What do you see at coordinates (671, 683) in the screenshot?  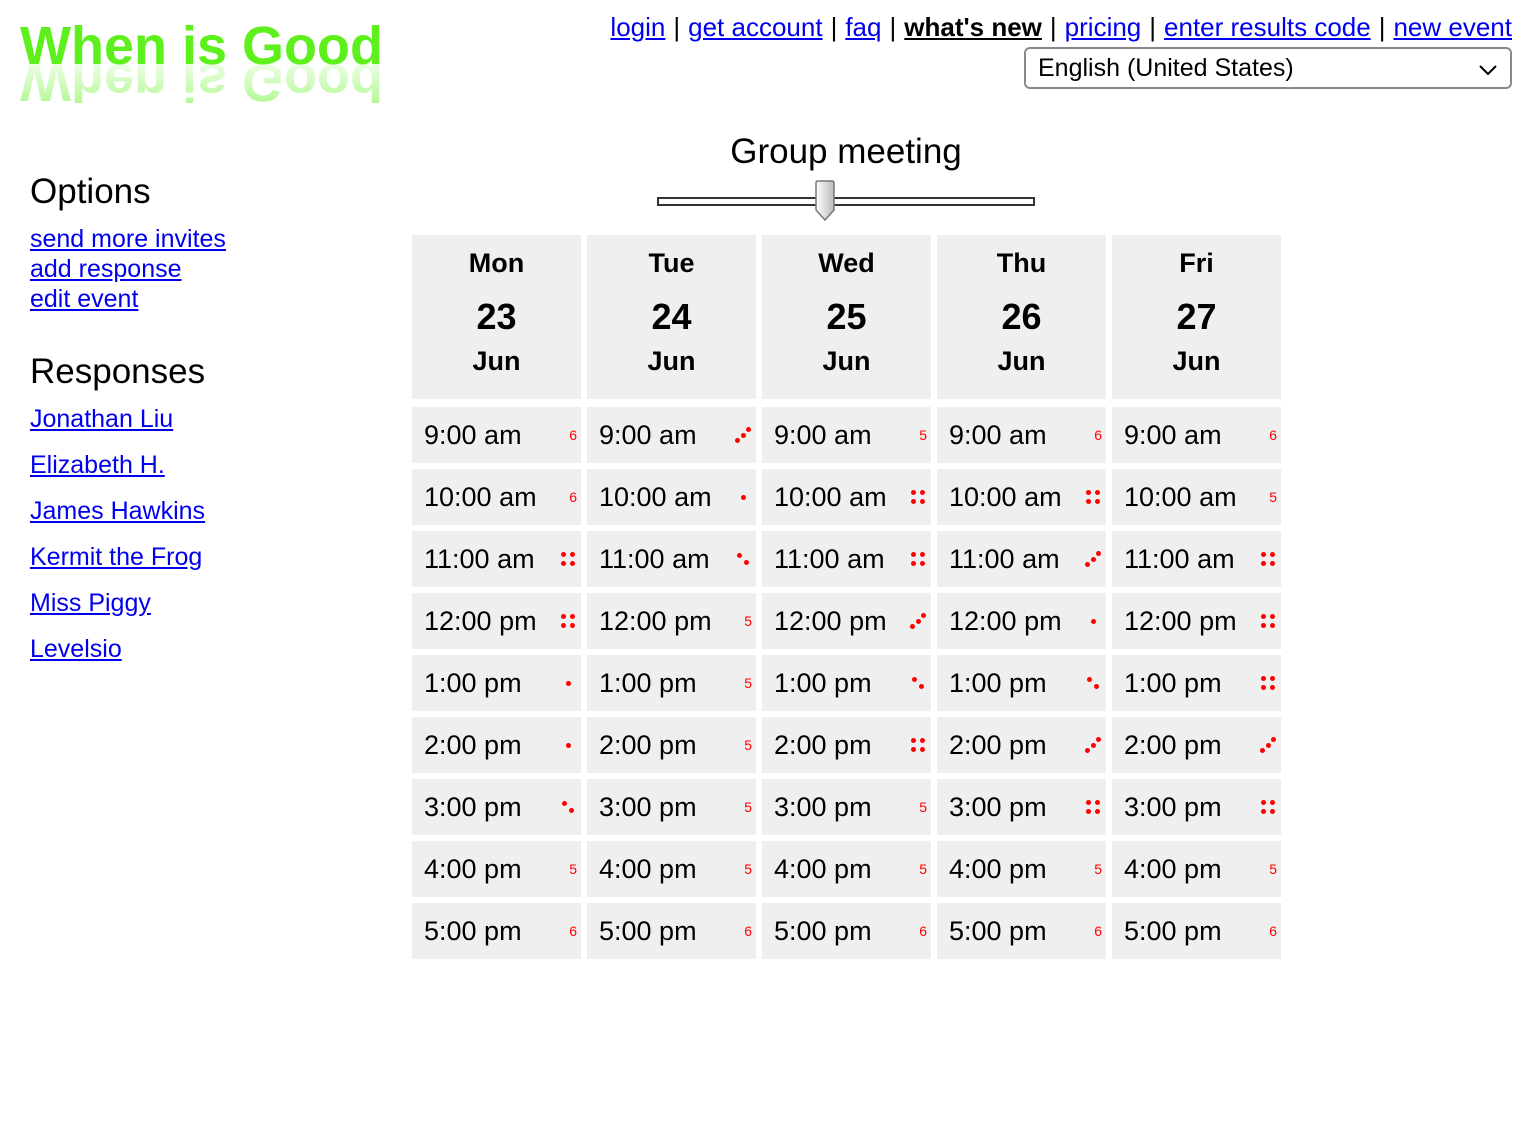 I see `time-slot: 1:00 pm 5` at bounding box center [671, 683].